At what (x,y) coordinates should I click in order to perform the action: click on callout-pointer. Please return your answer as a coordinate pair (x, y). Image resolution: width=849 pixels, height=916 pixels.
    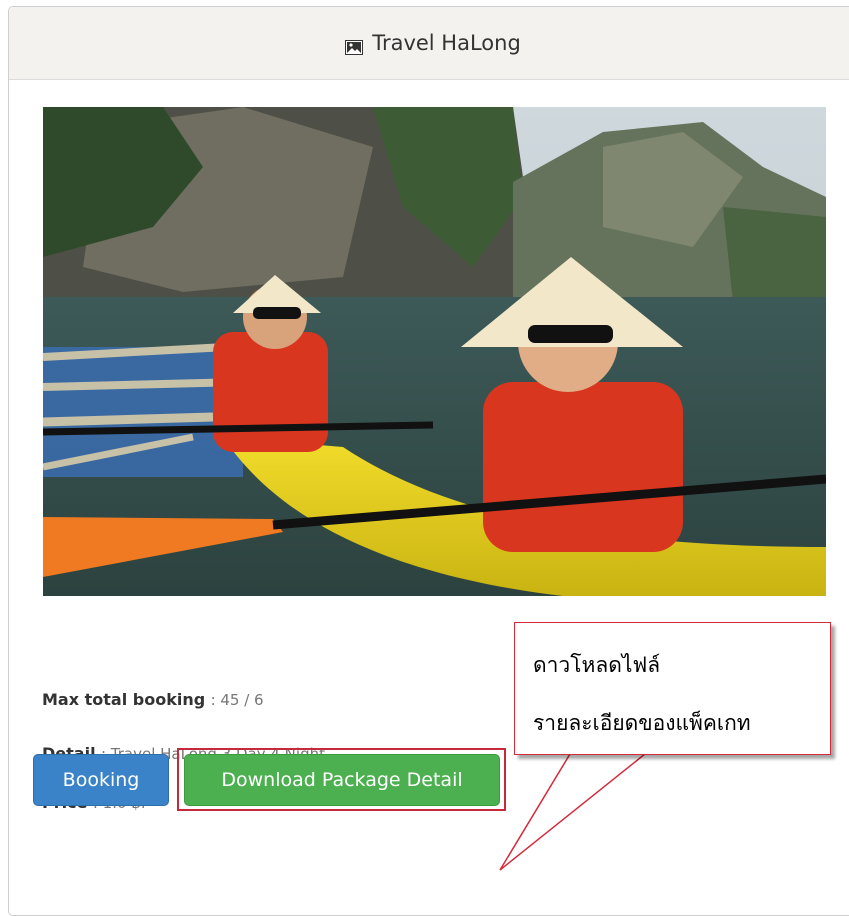
    Looking at the image, I should click on (573, 812).